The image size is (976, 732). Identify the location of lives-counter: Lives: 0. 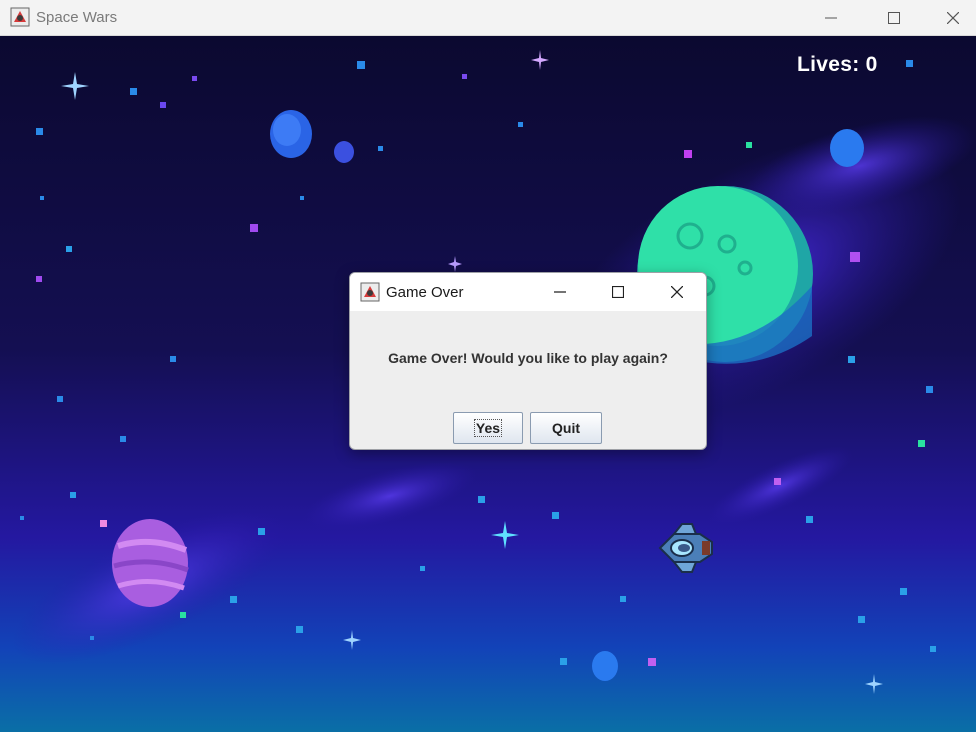
(837, 64).